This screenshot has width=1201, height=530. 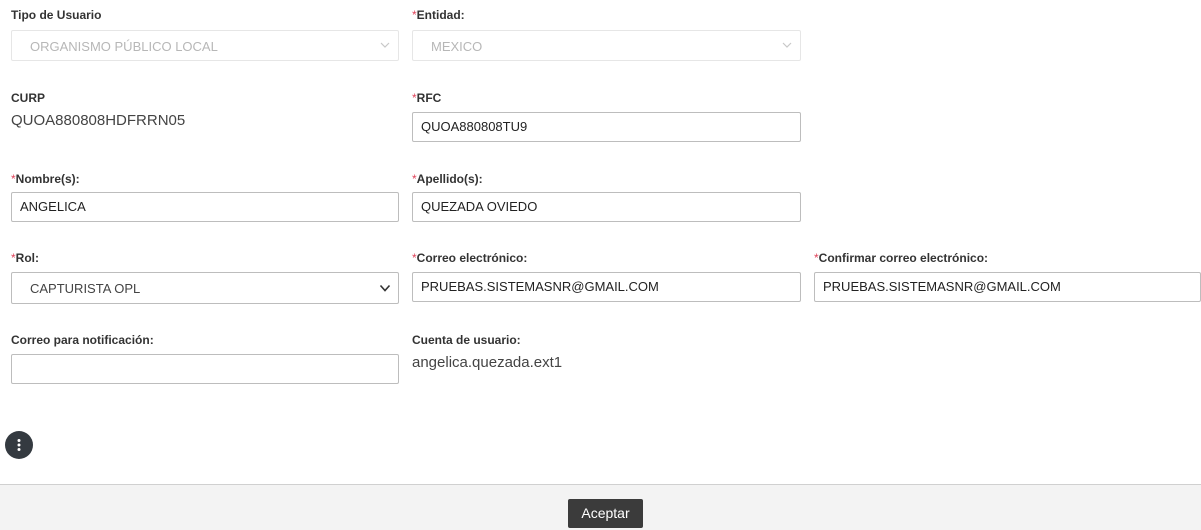 What do you see at coordinates (82, 340) in the screenshot?
I see `correo-notificacion-label: Correo para notificación:` at bounding box center [82, 340].